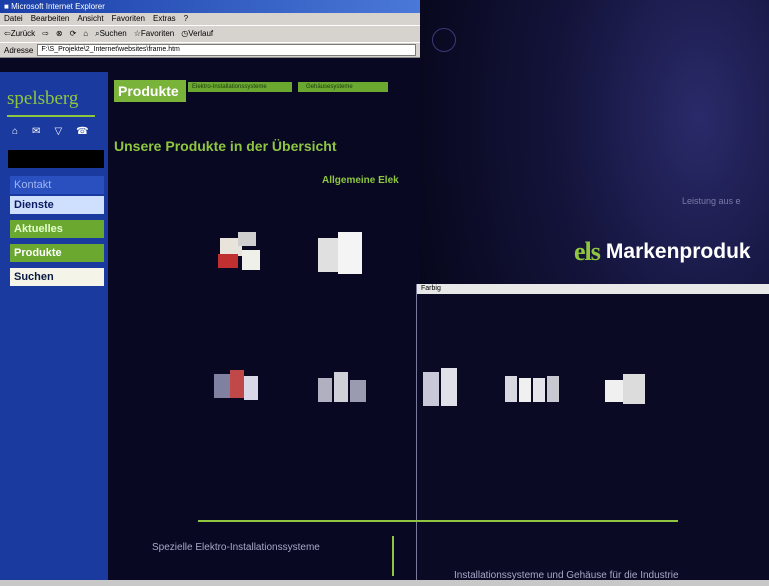 The width and height of the screenshot is (769, 586). What do you see at coordinates (360, 180) in the screenshot?
I see `category-heading: Allgemeine Elek` at bounding box center [360, 180].